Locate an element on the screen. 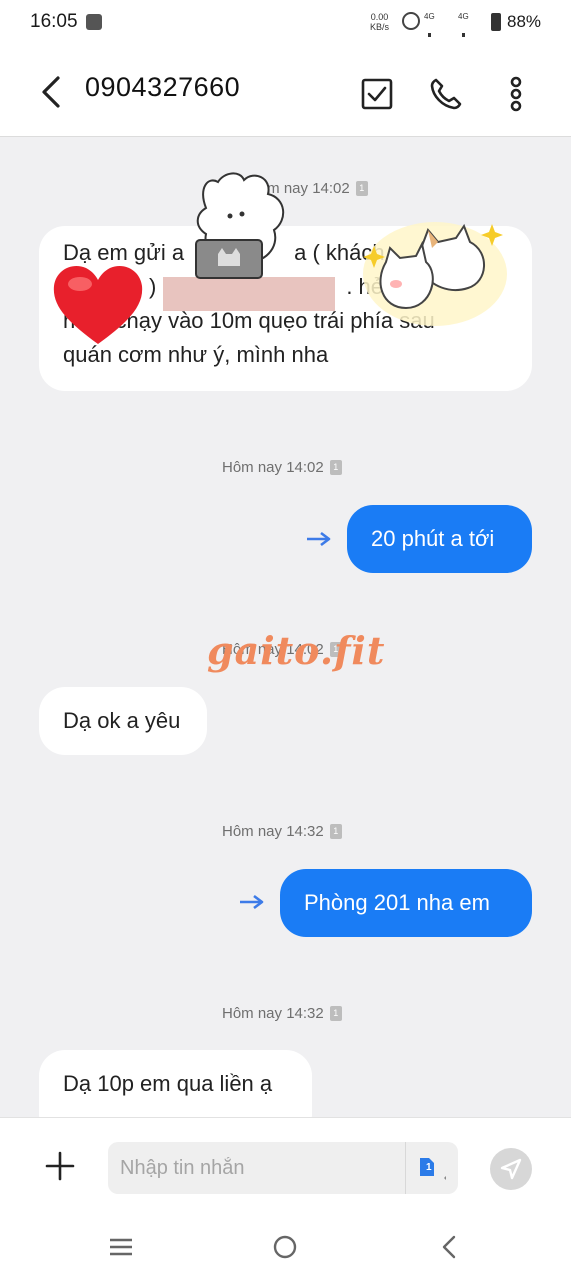  system-navigation-bar is located at coordinates (285, 1248).